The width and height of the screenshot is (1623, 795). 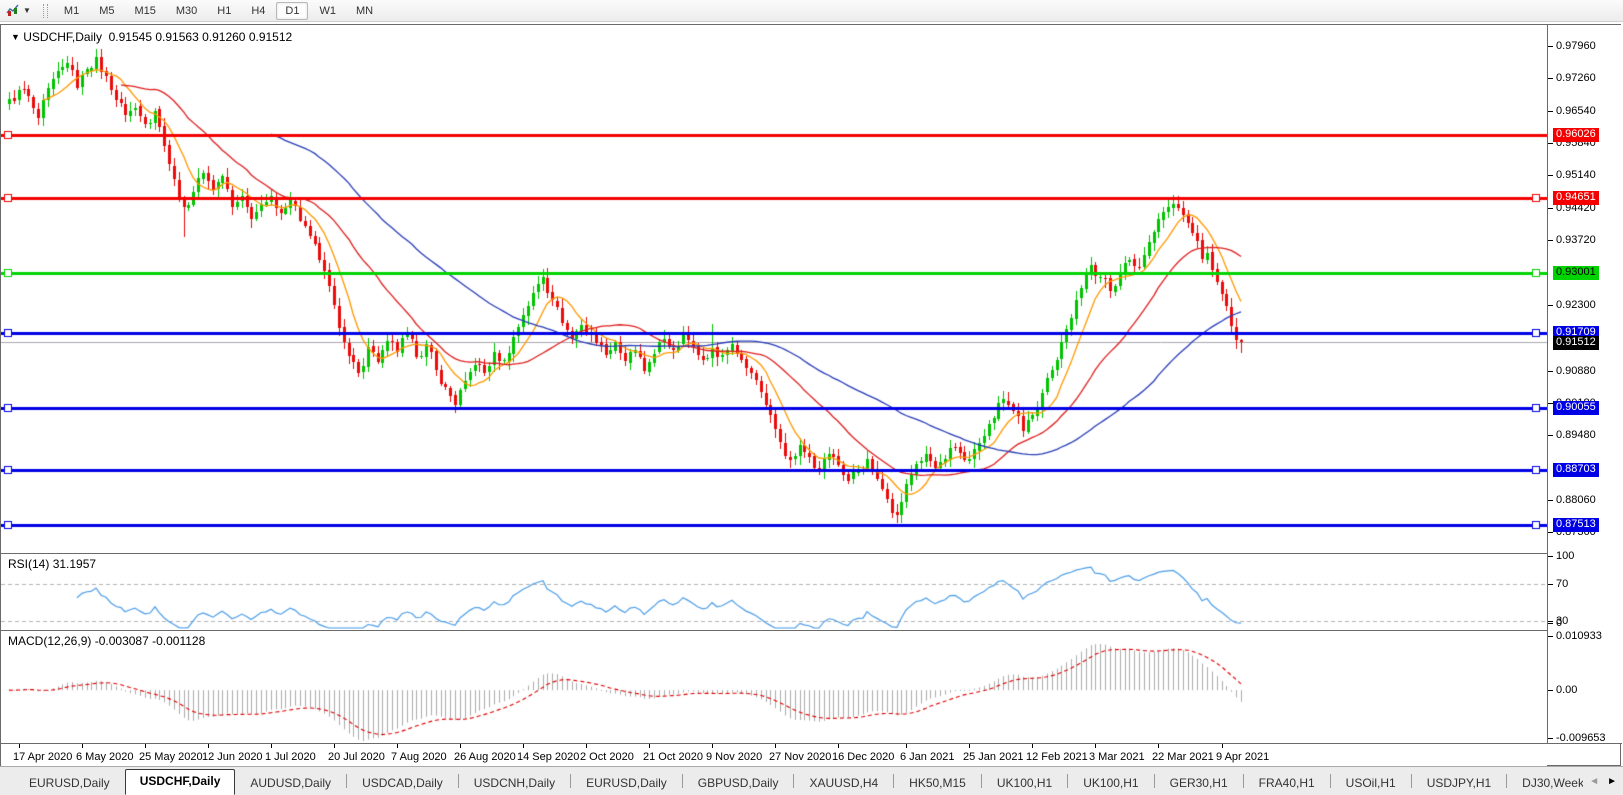 I want to click on timeframe-button-w1: W1, so click(x=327, y=11).